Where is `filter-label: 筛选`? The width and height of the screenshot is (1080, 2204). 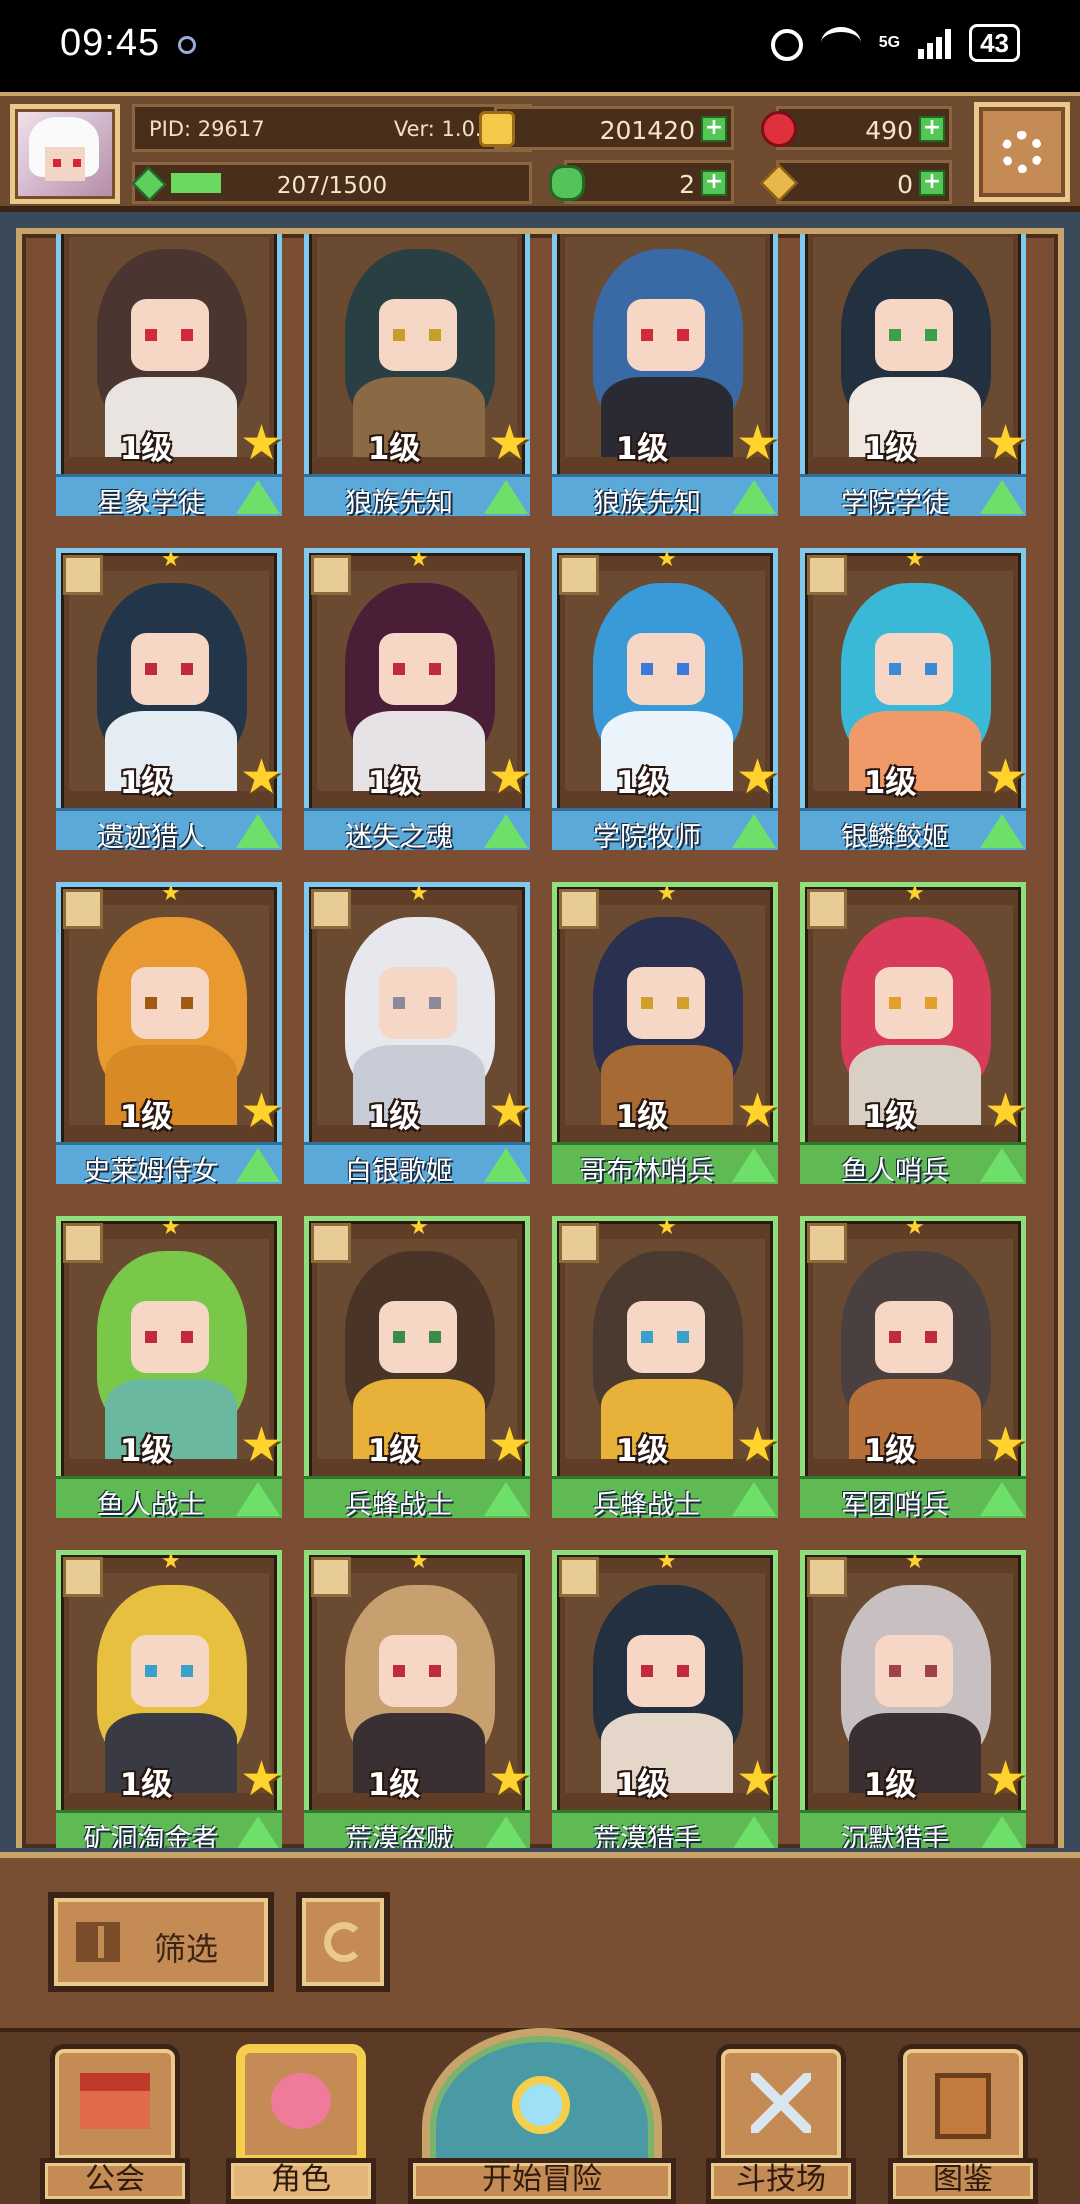 filter-label: 筛选 is located at coordinates (186, 1949).